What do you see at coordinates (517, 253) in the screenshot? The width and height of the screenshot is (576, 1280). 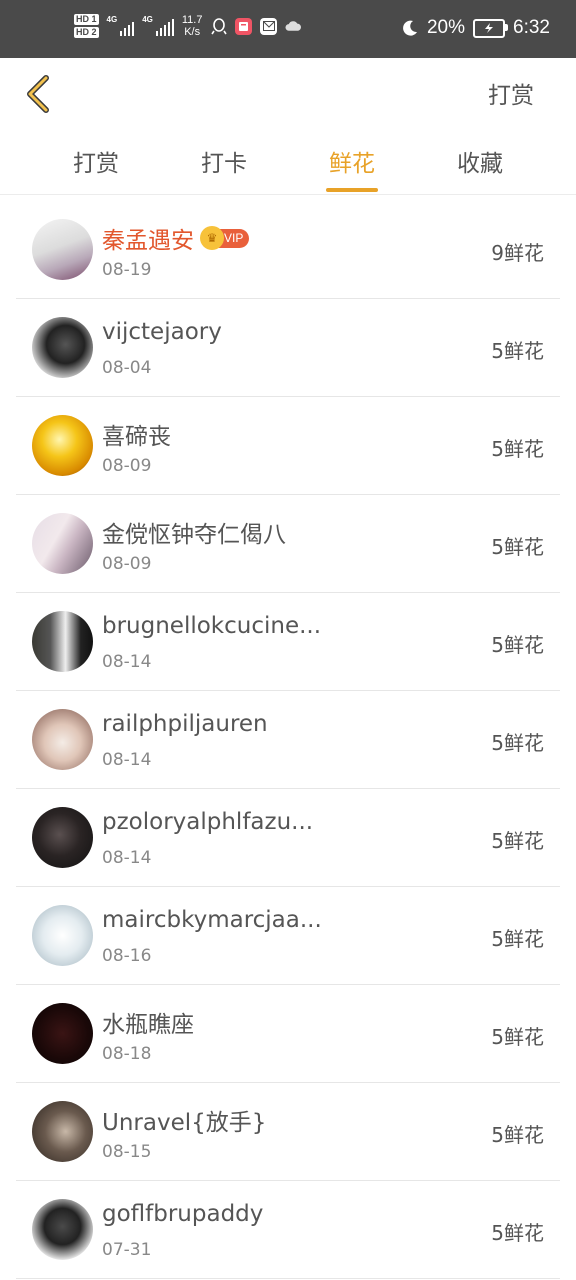 I see `flower-count: 9鲜花` at bounding box center [517, 253].